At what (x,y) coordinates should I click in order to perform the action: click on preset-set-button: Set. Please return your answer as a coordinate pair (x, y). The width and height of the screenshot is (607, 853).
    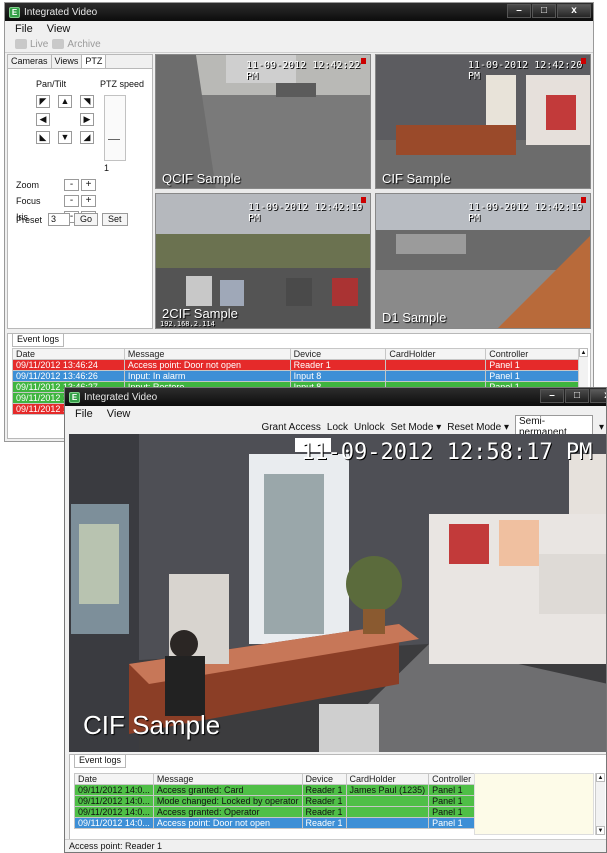
    Looking at the image, I should click on (115, 219).